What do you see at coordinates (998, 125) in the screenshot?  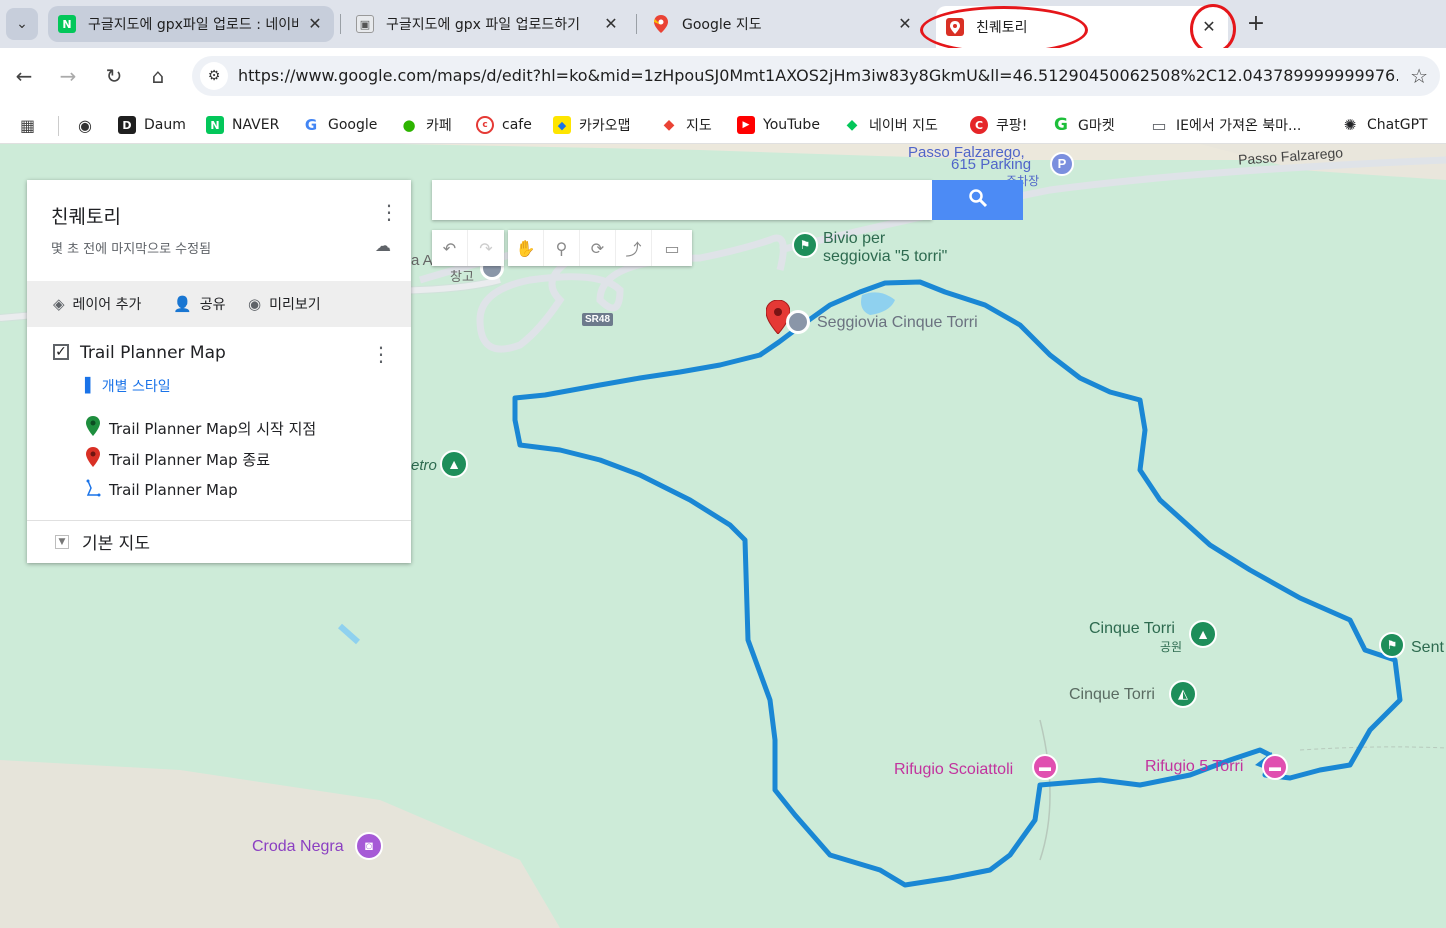 I see `bookmark-coupang: C 쿠팡!` at bounding box center [998, 125].